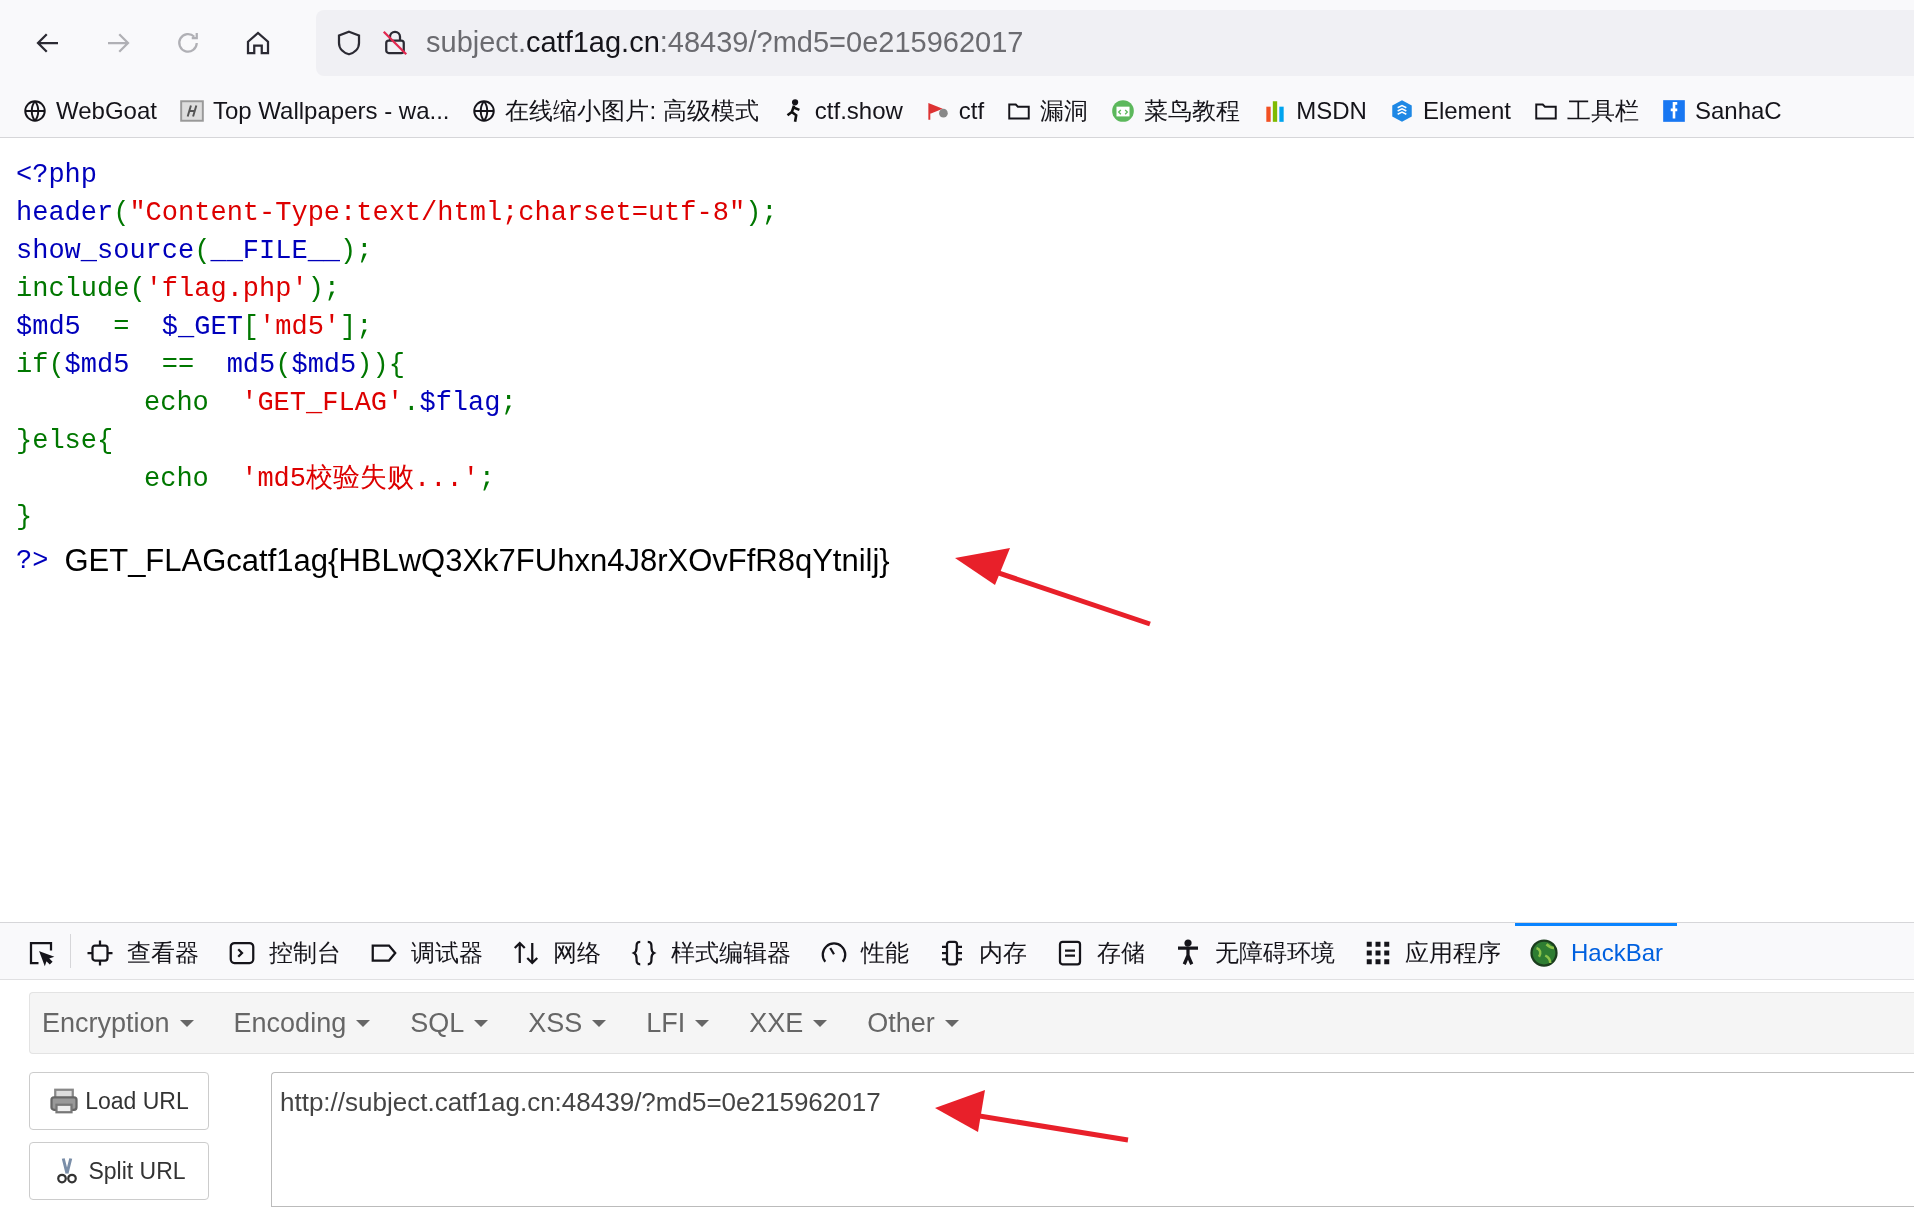 The image size is (1914, 1213). Describe the element at coordinates (195, 251) in the screenshot. I see `code-line: show_source(__FILE__);` at that location.